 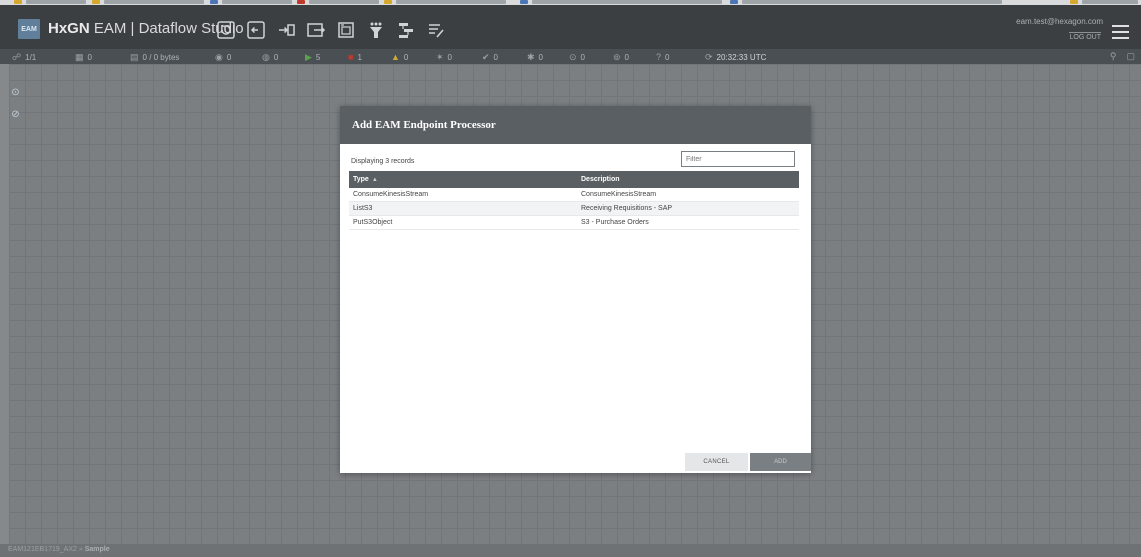 I want to click on queued-stat: ▤ 0 / 0 bytes, so click(x=155, y=57).